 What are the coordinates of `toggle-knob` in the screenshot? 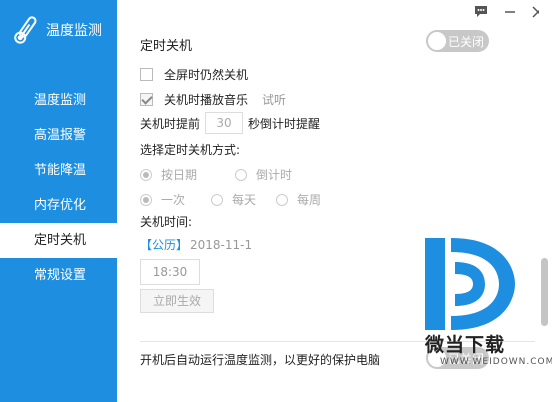 It's located at (437, 41).